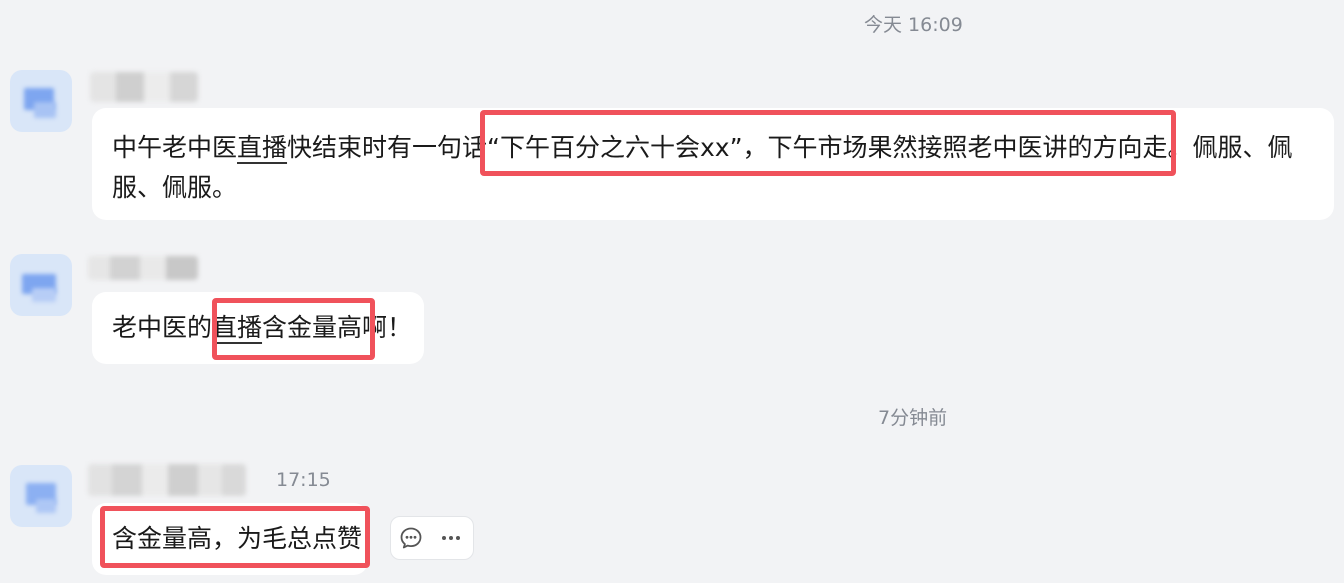 The height and width of the screenshot is (583, 1344). I want to click on message-bubble: 含金量高，为毛总点赞, so click(230, 539).